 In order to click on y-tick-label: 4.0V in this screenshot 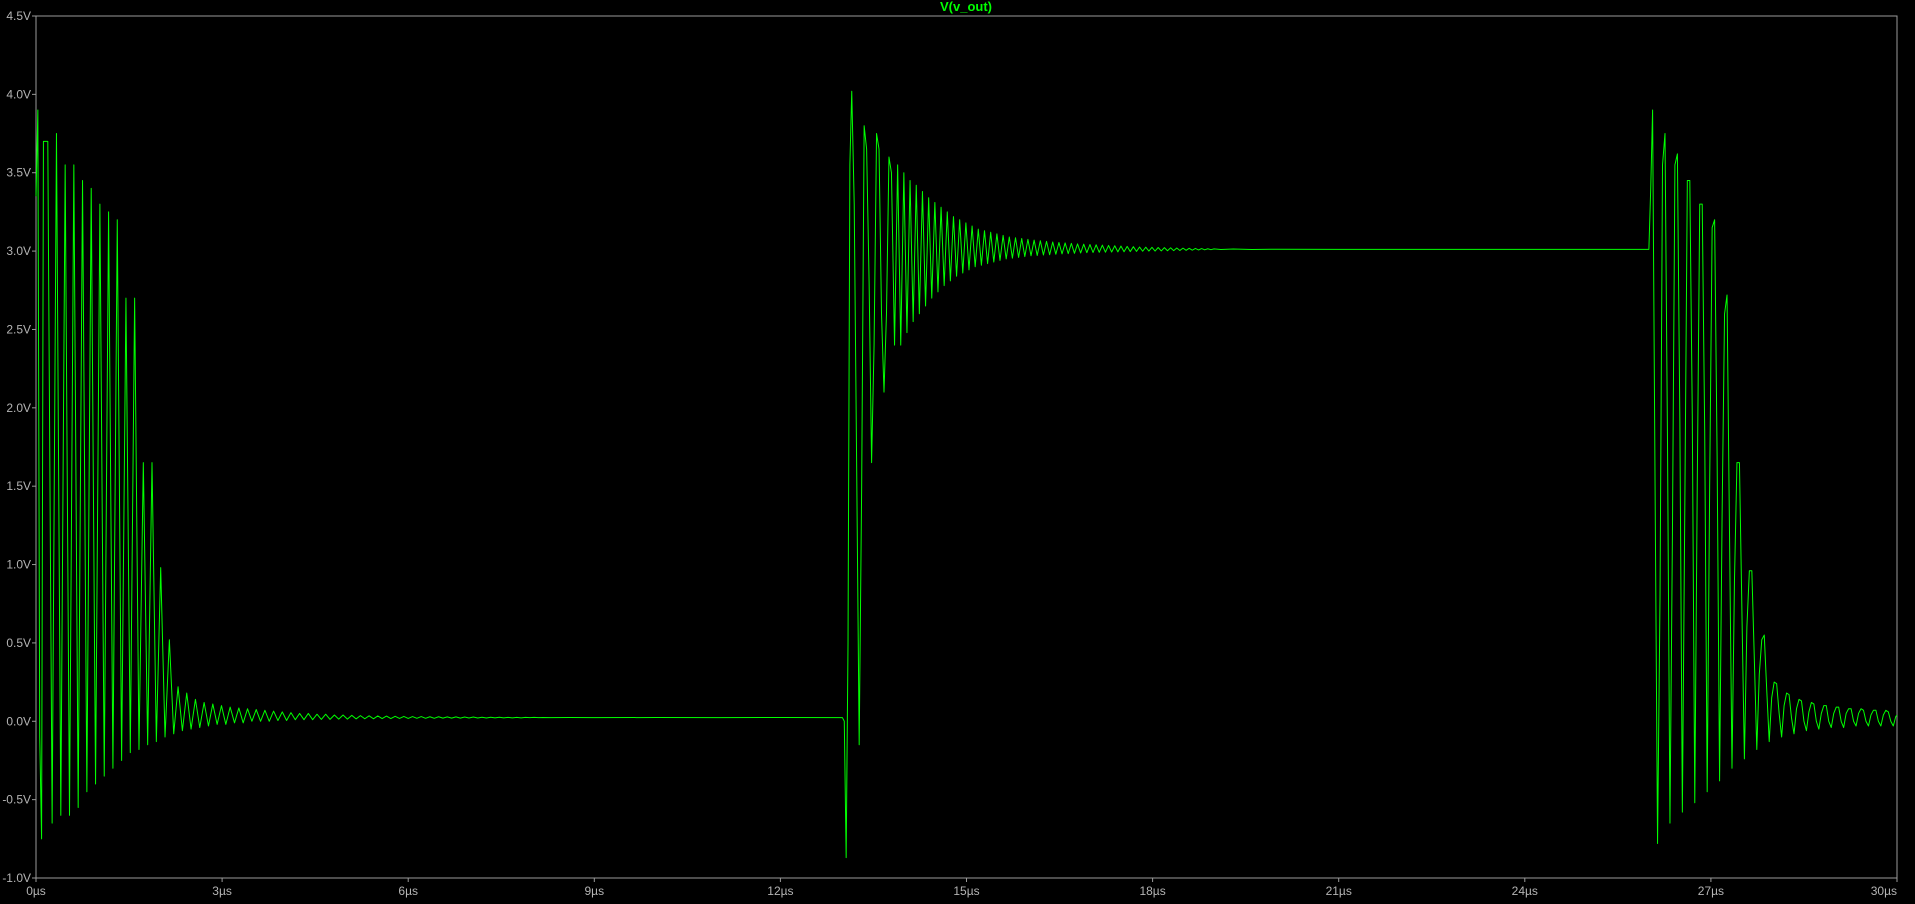, I will do `click(18, 94)`.